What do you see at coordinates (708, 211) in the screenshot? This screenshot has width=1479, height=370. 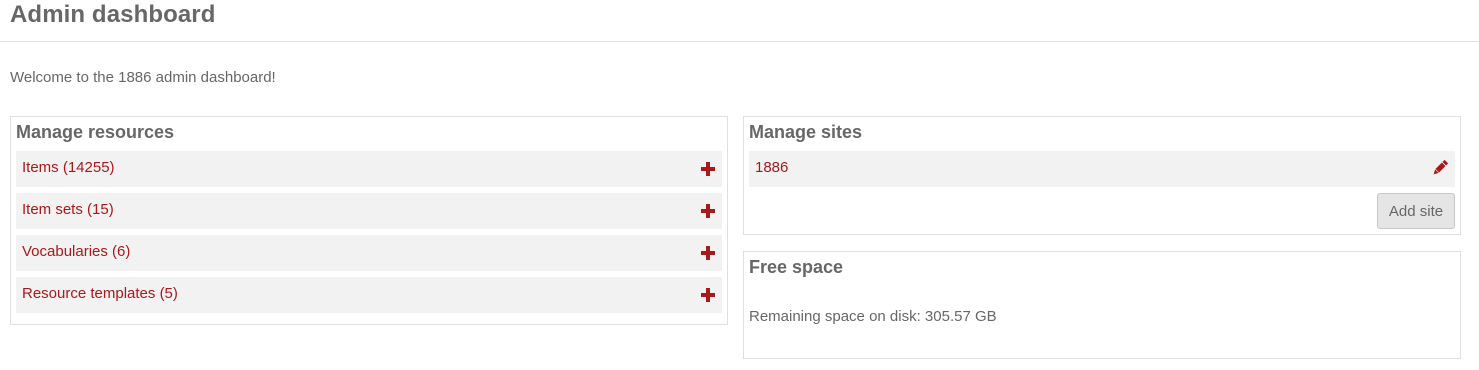 I see `add-item-set-plus-icon` at bounding box center [708, 211].